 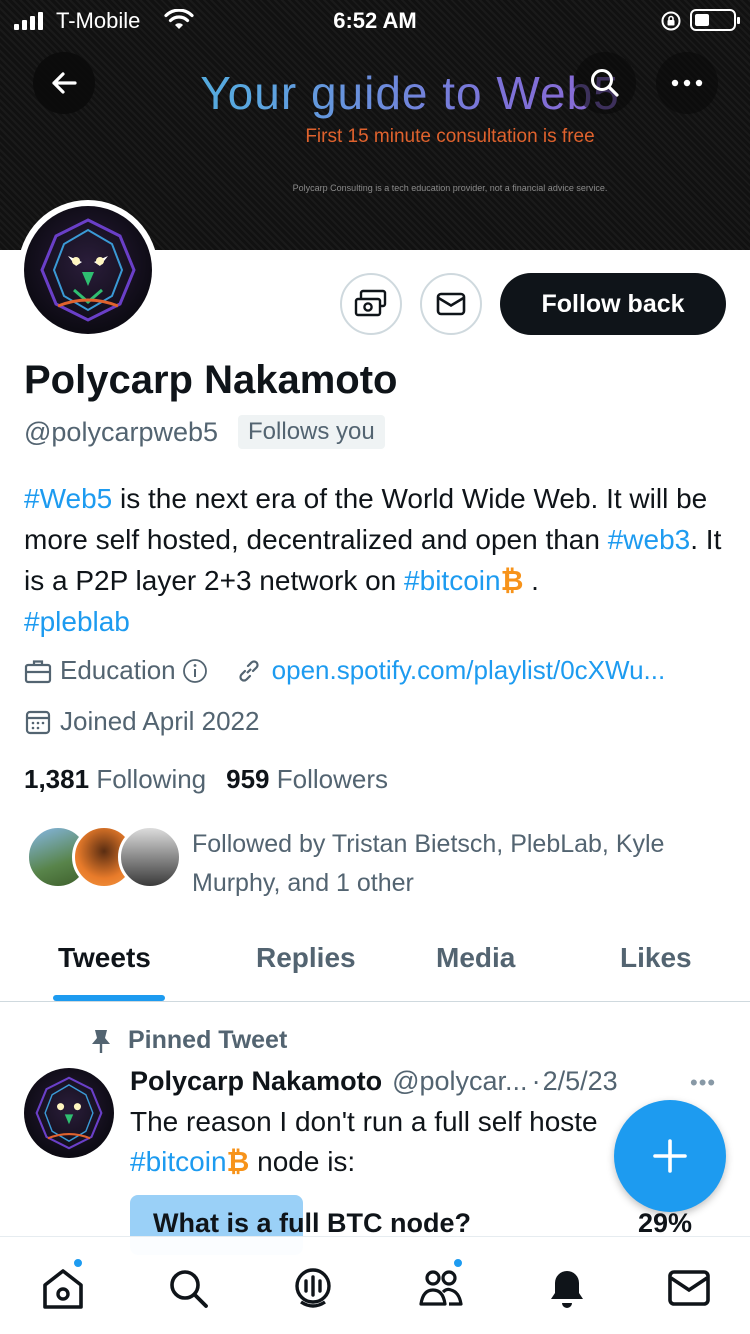 I want to click on display-name: Polycarp Nakamoto, so click(x=211, y=380).